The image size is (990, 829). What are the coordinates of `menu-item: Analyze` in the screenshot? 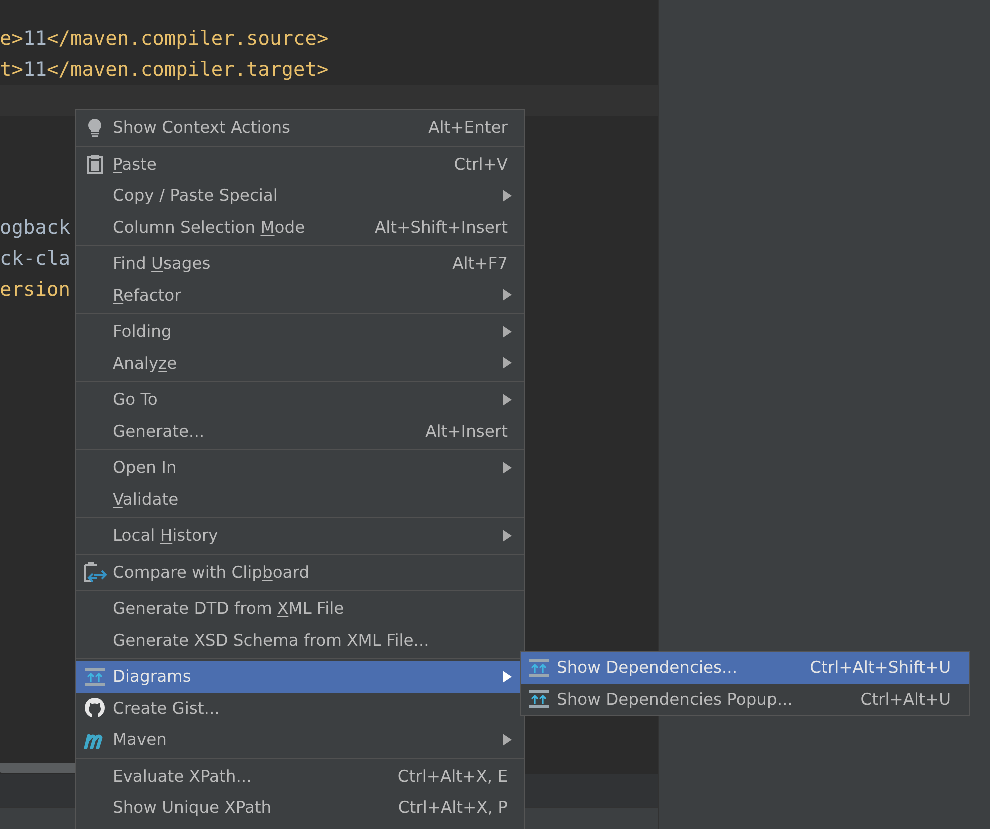 It's located at (300, 363).